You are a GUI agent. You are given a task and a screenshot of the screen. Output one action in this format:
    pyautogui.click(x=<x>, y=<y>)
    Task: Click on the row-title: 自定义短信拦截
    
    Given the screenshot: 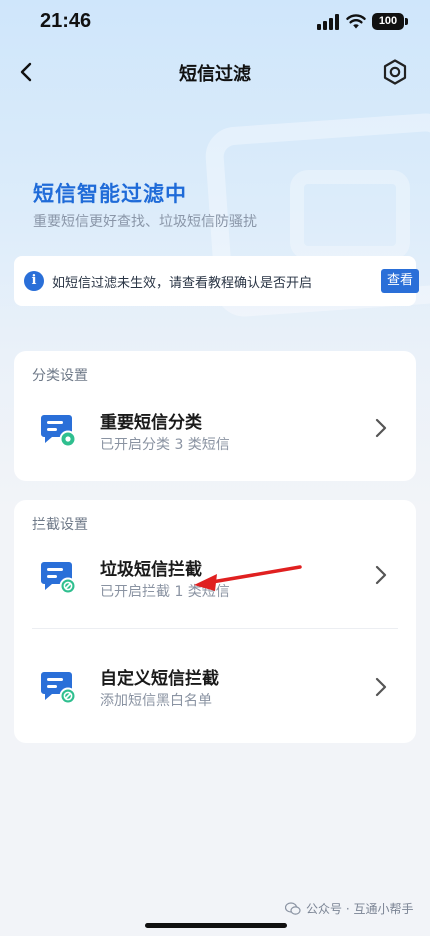 What is the action you would take?
    pyautogui.click(x=159, y=679)
    